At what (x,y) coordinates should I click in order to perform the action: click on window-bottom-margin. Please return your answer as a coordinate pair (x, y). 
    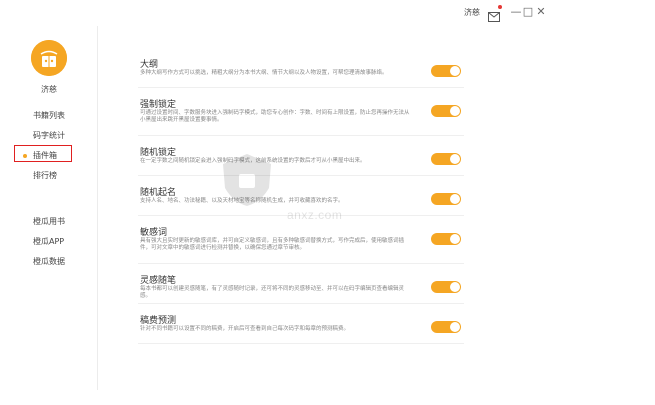
    Looking at the image, I should click on (276, 397).